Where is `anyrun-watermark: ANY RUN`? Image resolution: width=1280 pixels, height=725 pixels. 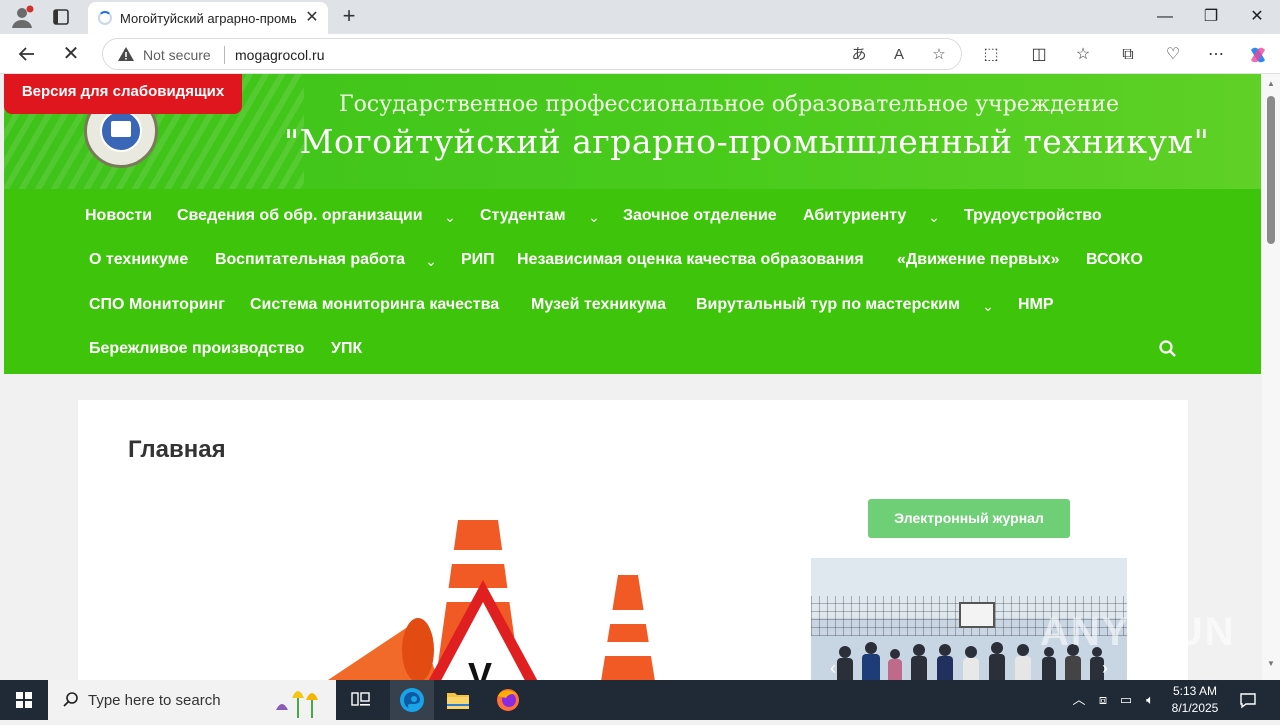 anyrun-watermark: ANY RUN is located at coordinates (1138, 632).